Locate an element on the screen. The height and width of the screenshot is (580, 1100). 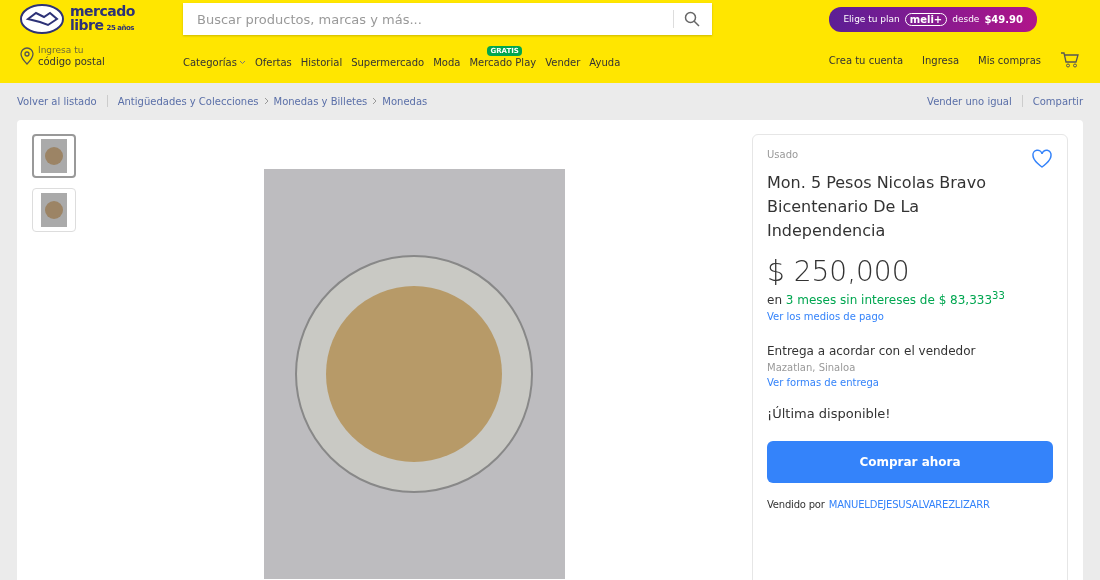
seller-link: MANUELDEJESUSALVAREZLIZARR is located at coordinates (909, 504).